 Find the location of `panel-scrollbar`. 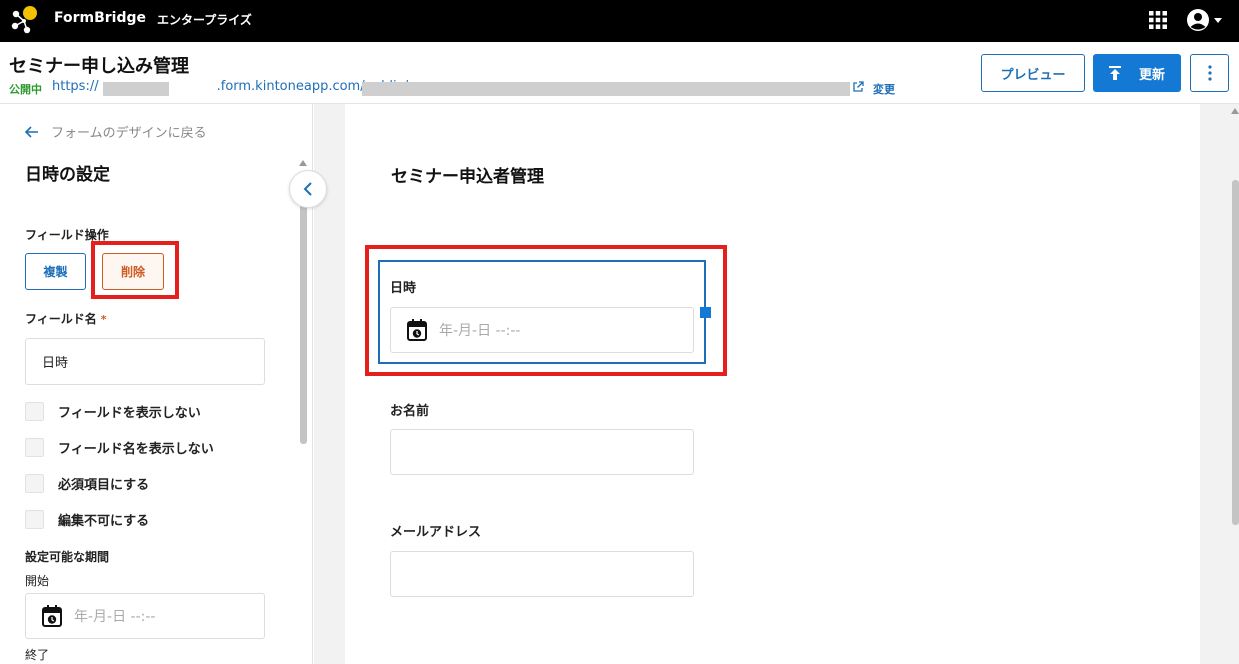

panel-scrollbar is located at coordinates (303, 309).